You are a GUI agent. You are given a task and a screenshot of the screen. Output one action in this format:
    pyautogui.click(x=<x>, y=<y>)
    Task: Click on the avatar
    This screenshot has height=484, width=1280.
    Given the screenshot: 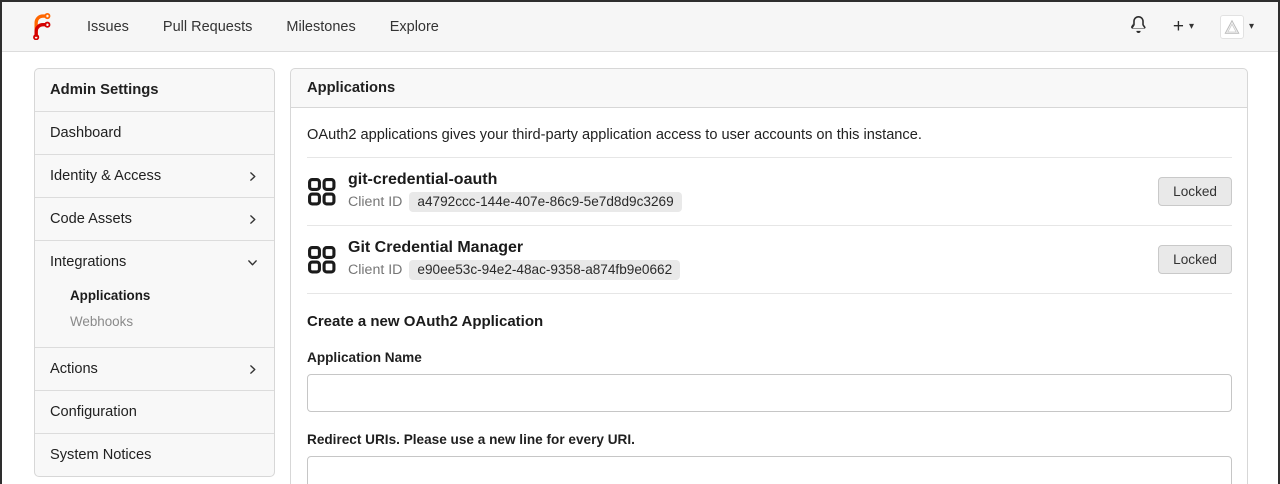 What is the action you would take?
    pyautogui.click(x=1231, y=26)
    